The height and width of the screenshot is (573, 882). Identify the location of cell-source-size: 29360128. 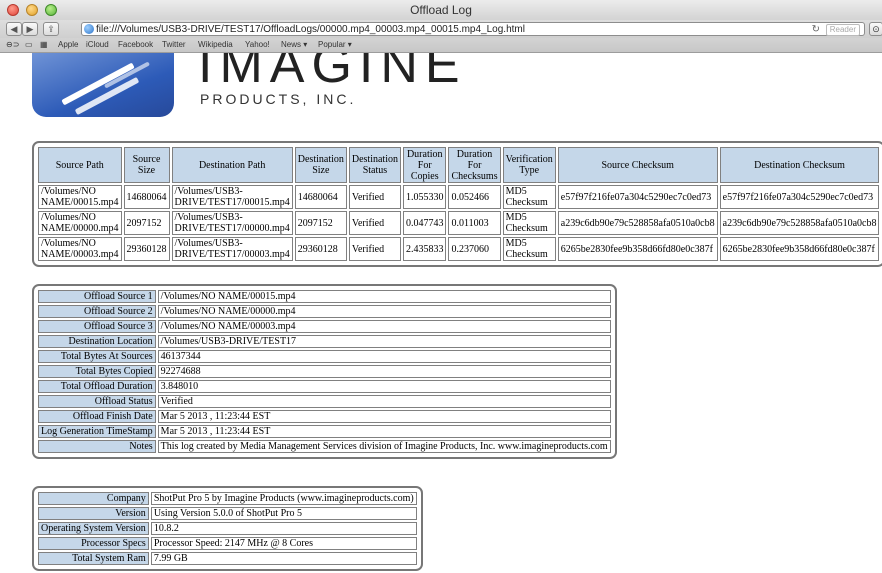
(146, 249).